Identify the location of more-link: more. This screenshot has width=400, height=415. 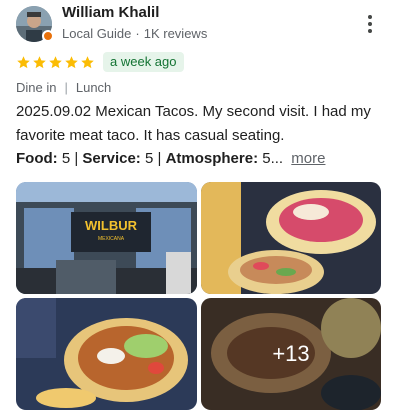
(308, 158).